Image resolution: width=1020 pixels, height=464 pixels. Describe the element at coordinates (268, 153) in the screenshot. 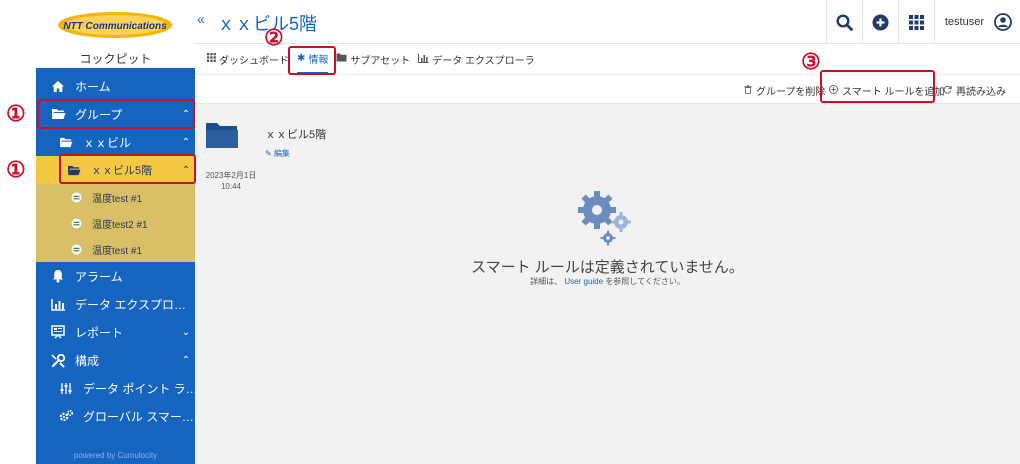

I see `pencil-icon: ✎` at that location.